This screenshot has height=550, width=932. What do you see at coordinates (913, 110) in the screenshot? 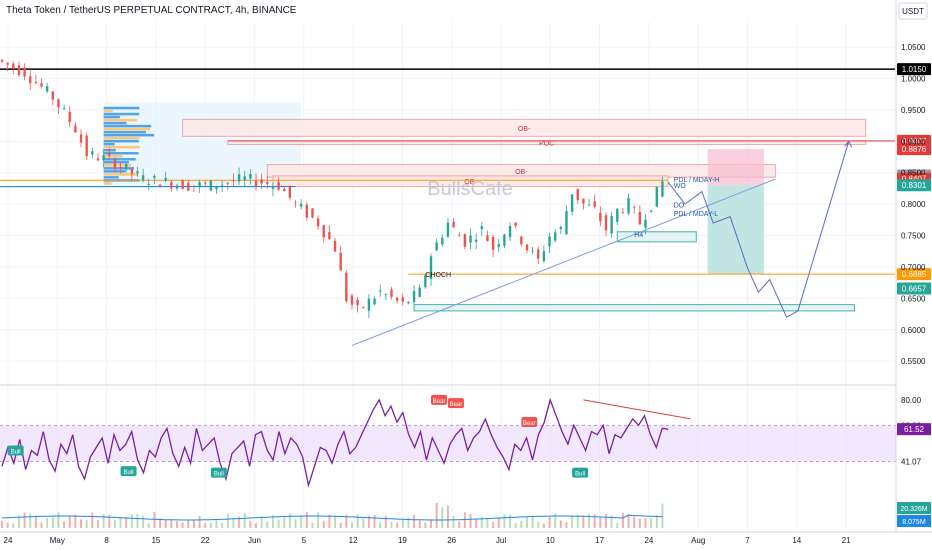
I see `price-tick-label: 0.9500` at bounding box center [913, 110].